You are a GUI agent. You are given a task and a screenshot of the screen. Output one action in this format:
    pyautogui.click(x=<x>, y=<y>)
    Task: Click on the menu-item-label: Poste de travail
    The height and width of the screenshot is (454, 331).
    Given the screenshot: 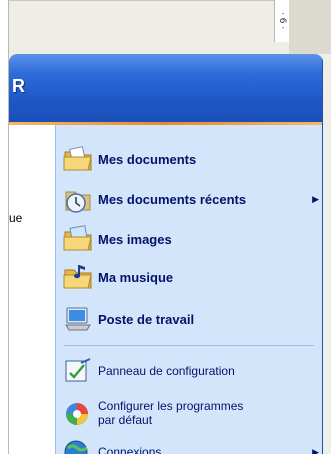 What is the action you would take?
    pyautogui.click(x=146, y=319)
    